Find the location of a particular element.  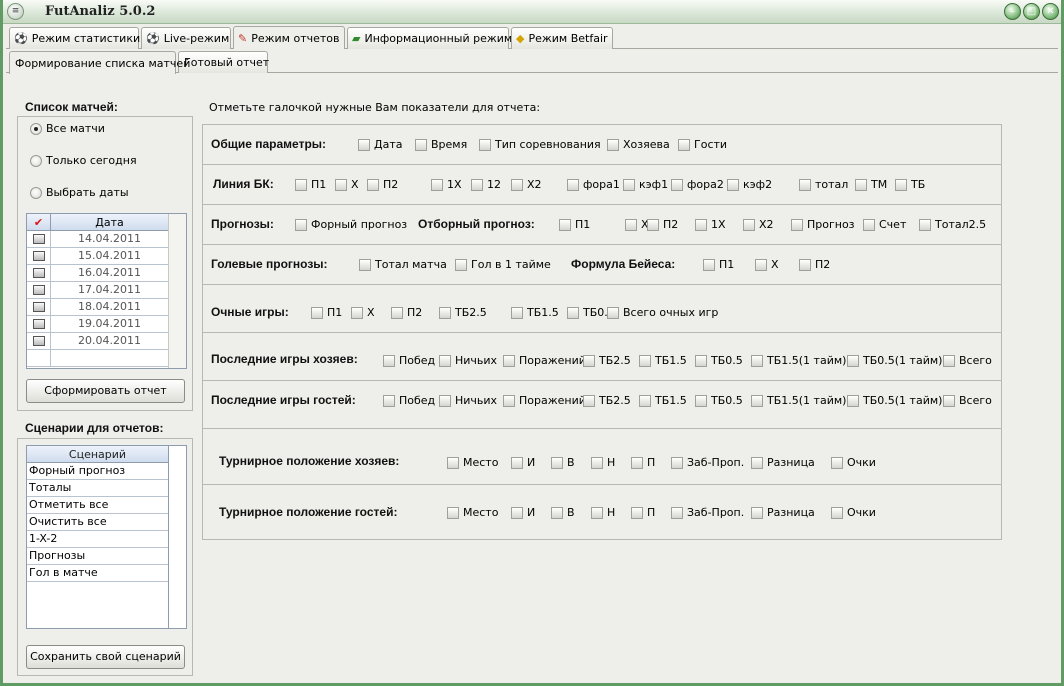

date-row: 18.04.2011 is located at coordinates (97, 307).